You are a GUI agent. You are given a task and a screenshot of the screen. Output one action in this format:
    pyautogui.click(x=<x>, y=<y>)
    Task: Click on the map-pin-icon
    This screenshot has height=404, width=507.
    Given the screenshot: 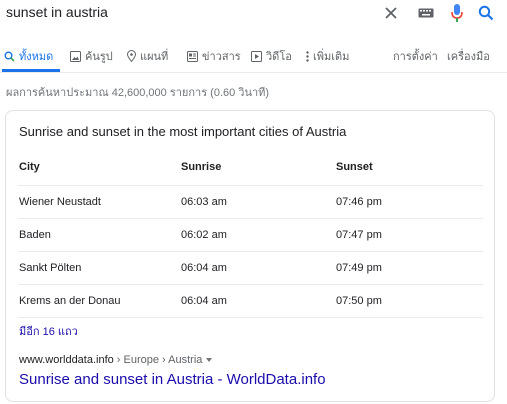 What is the action you would take?
    pyautogui.click(x=131, y=56)
    